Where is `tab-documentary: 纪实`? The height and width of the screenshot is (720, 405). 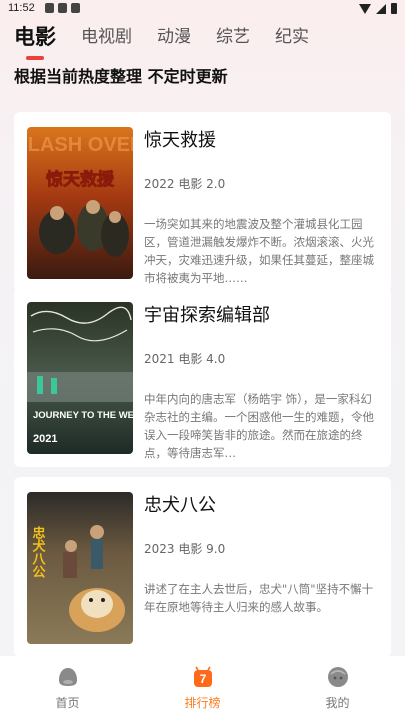 tab-documentary: 纪实 is located at coordinates (292, 37).